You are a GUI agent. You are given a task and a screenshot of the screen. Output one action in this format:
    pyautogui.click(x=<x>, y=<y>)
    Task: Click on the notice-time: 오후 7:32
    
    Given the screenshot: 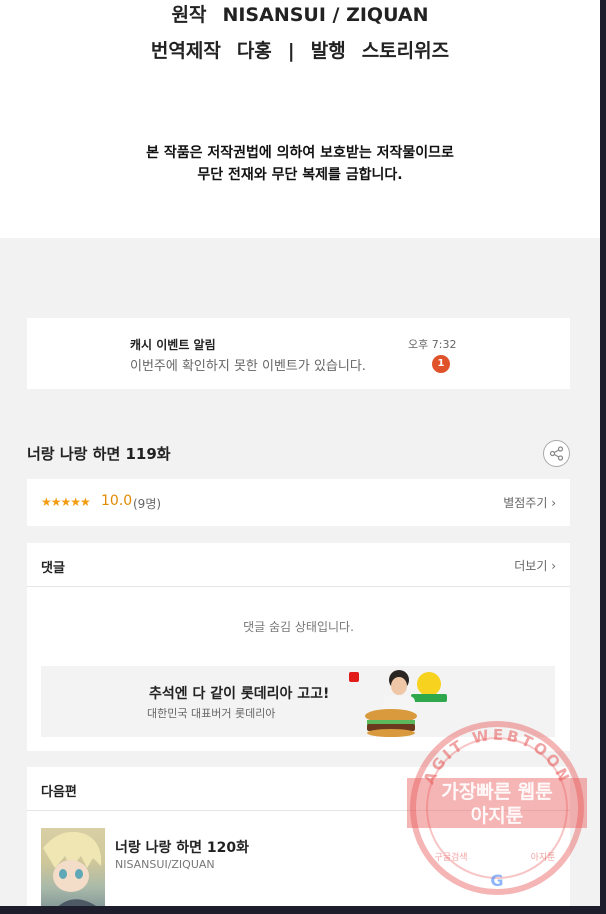 What is the action you would take?
    pyautogui.click(x=432, y=344)
    